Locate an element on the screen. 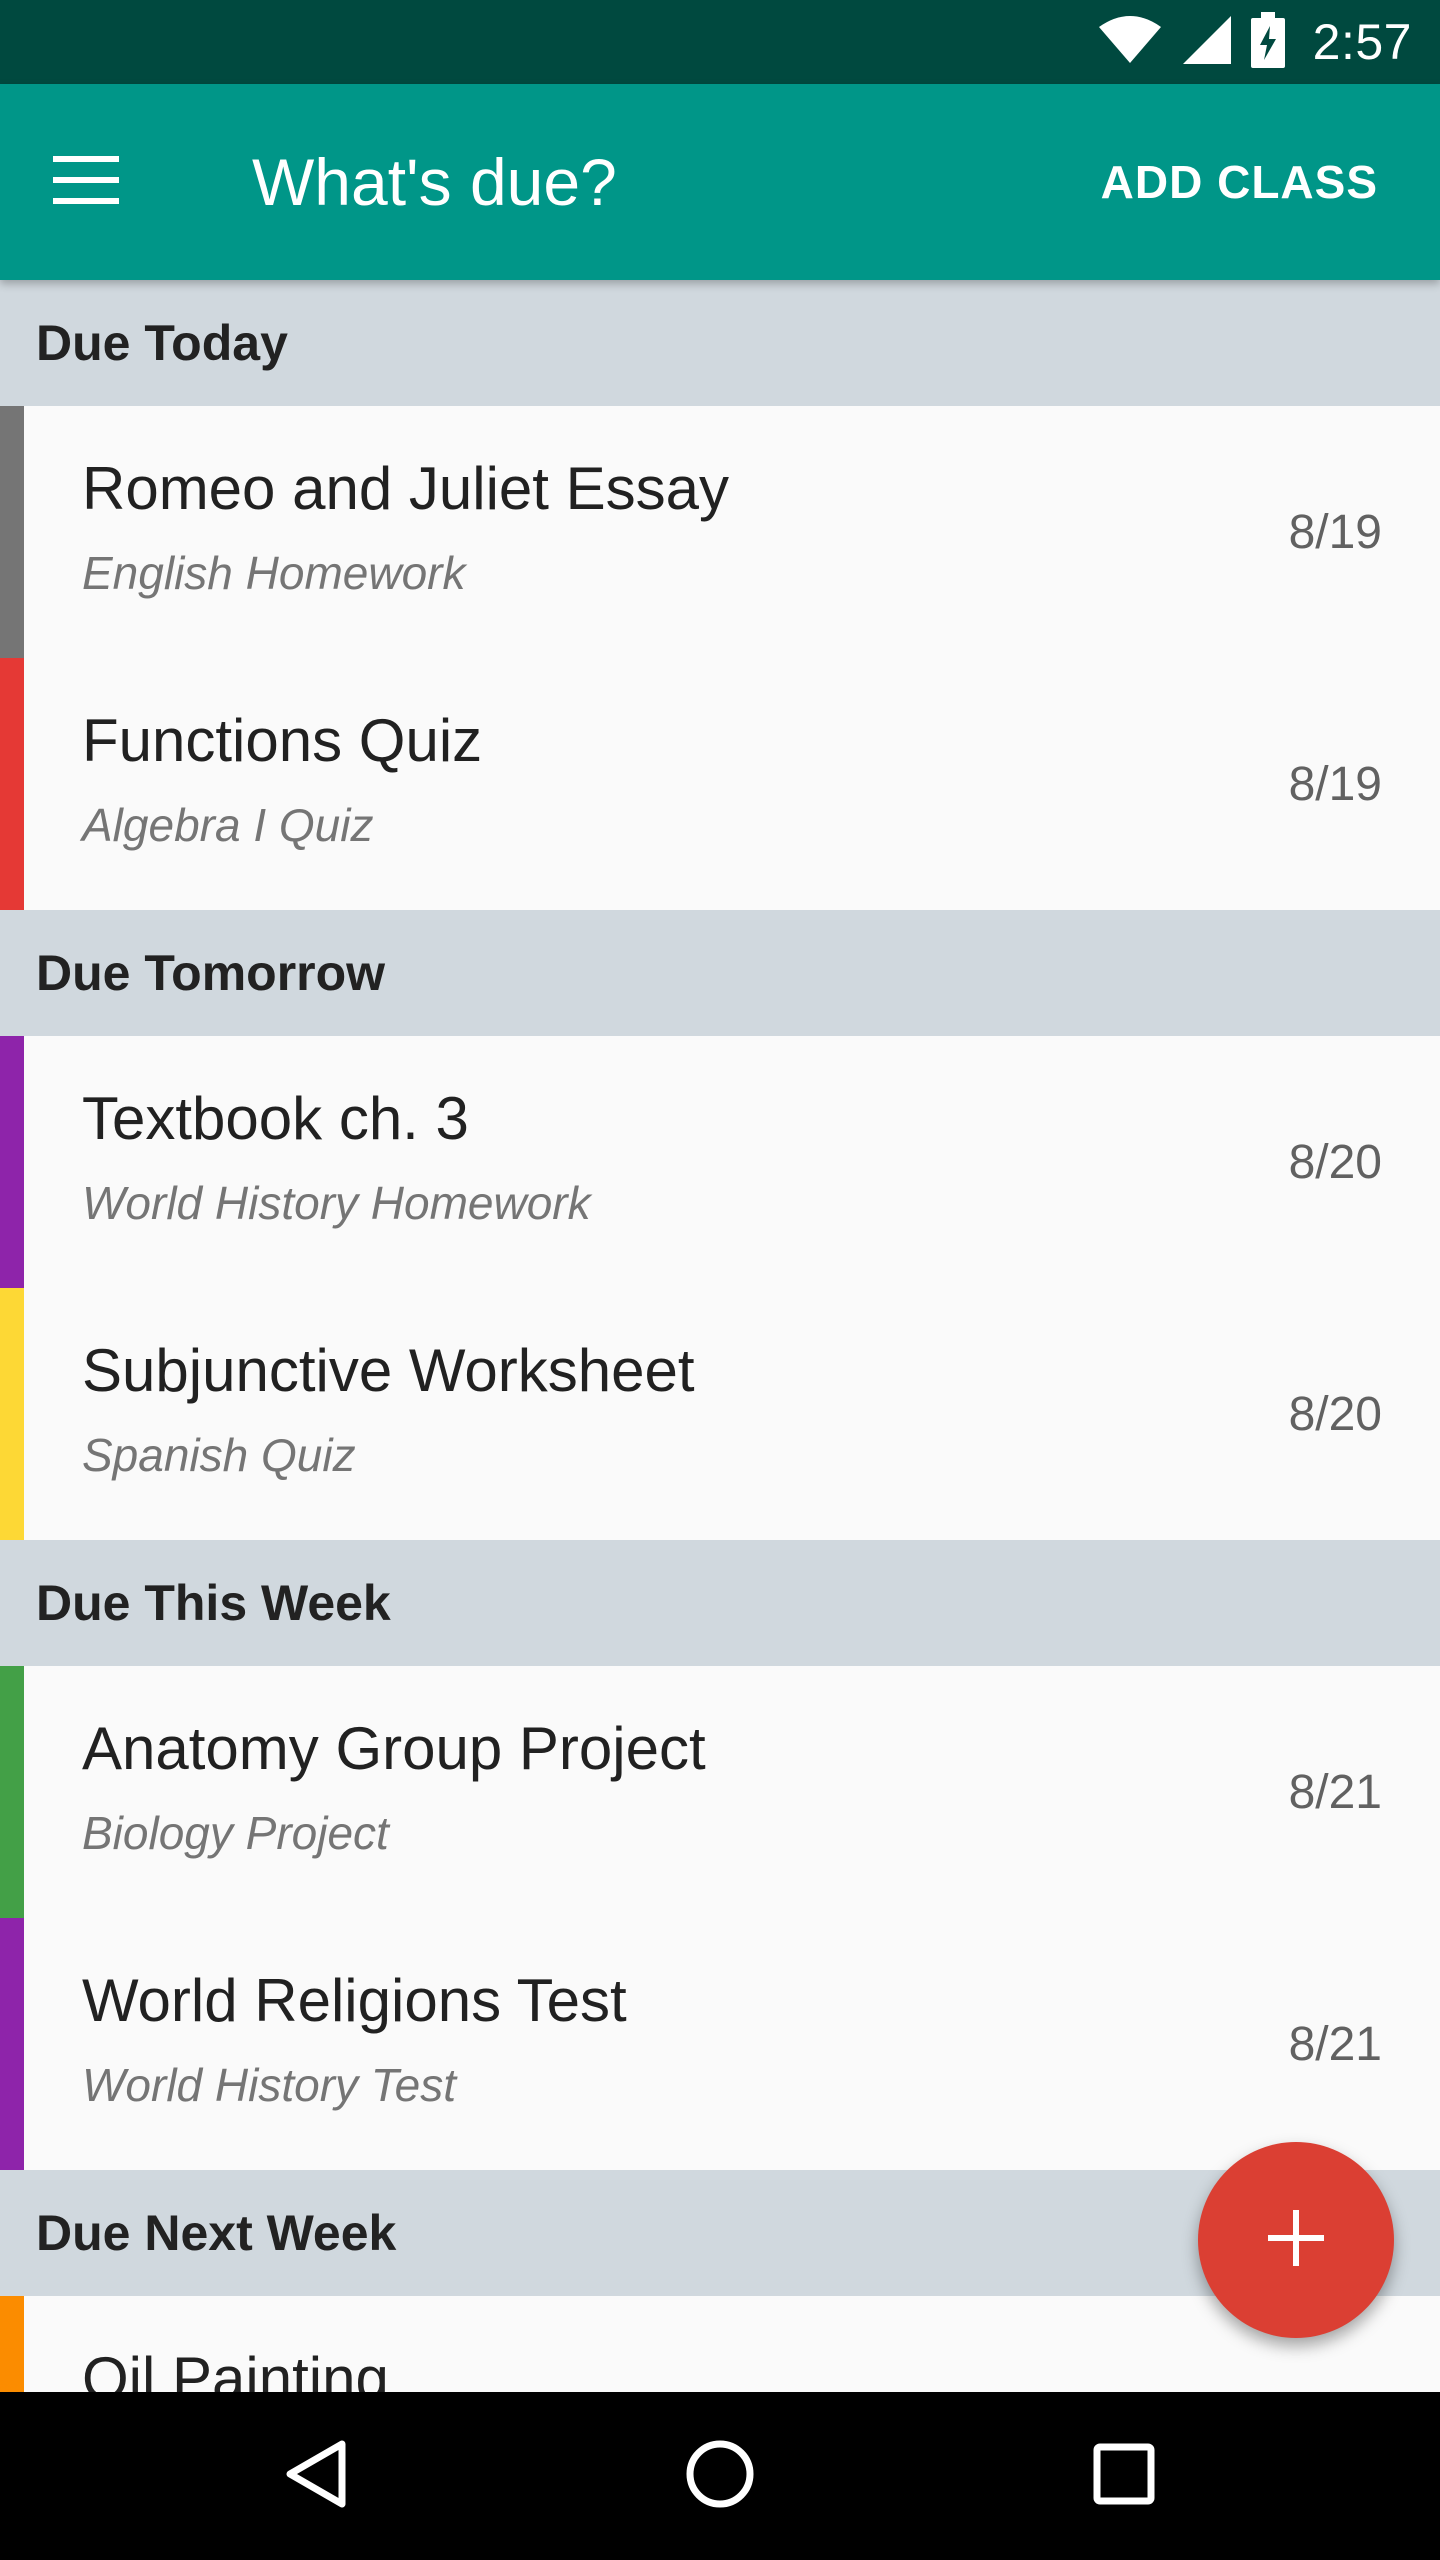 Image resolution: width=1440 pixels, height=2560 pixels. assignment-class: Algebra I Quiz is located at coordinates (228, 825).